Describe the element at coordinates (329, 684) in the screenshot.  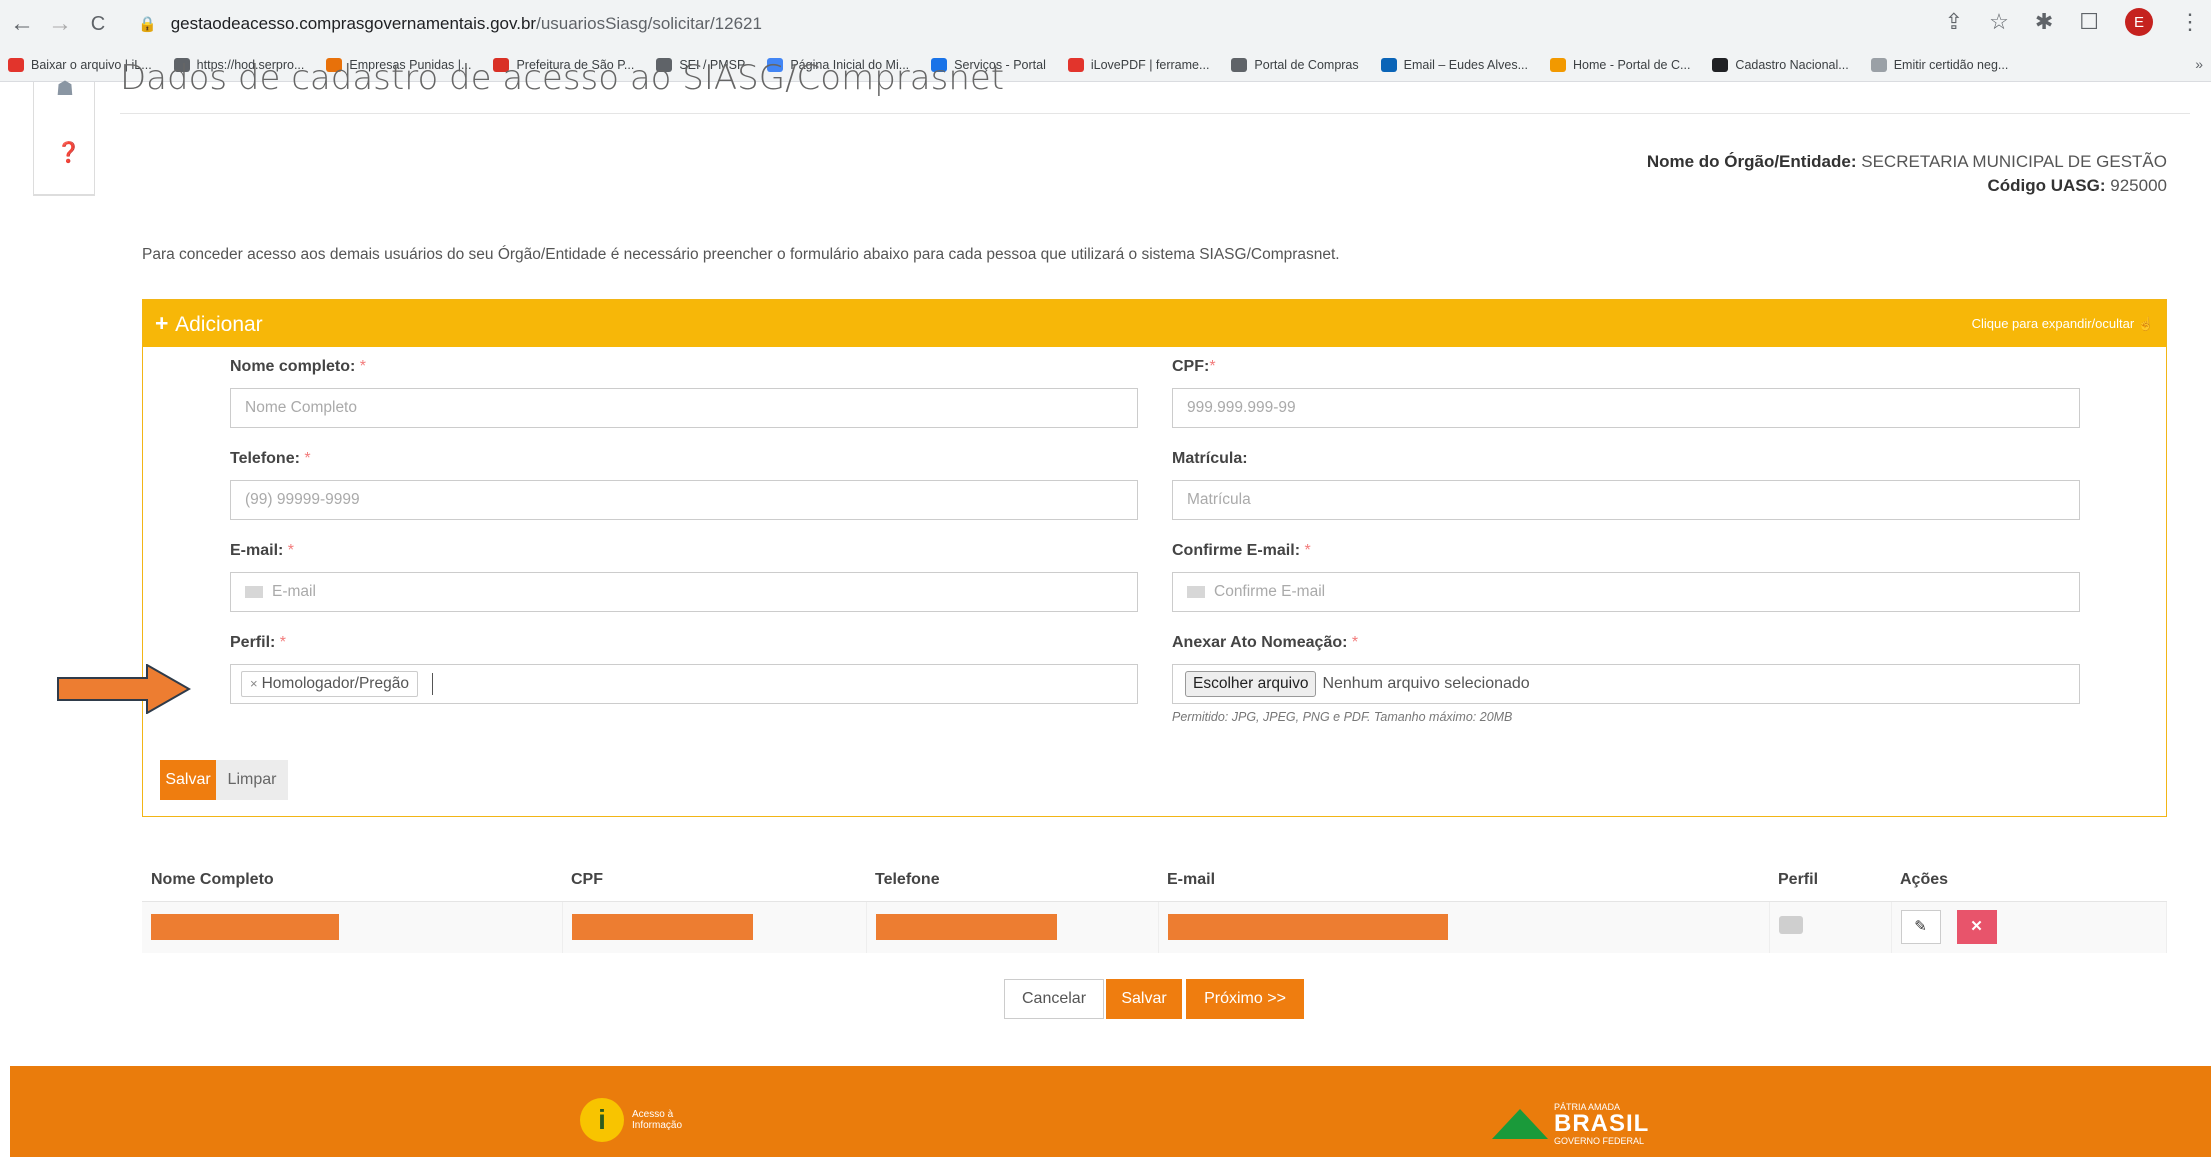
I see `perfil-tag: × Homologador/Pregão` at that location.